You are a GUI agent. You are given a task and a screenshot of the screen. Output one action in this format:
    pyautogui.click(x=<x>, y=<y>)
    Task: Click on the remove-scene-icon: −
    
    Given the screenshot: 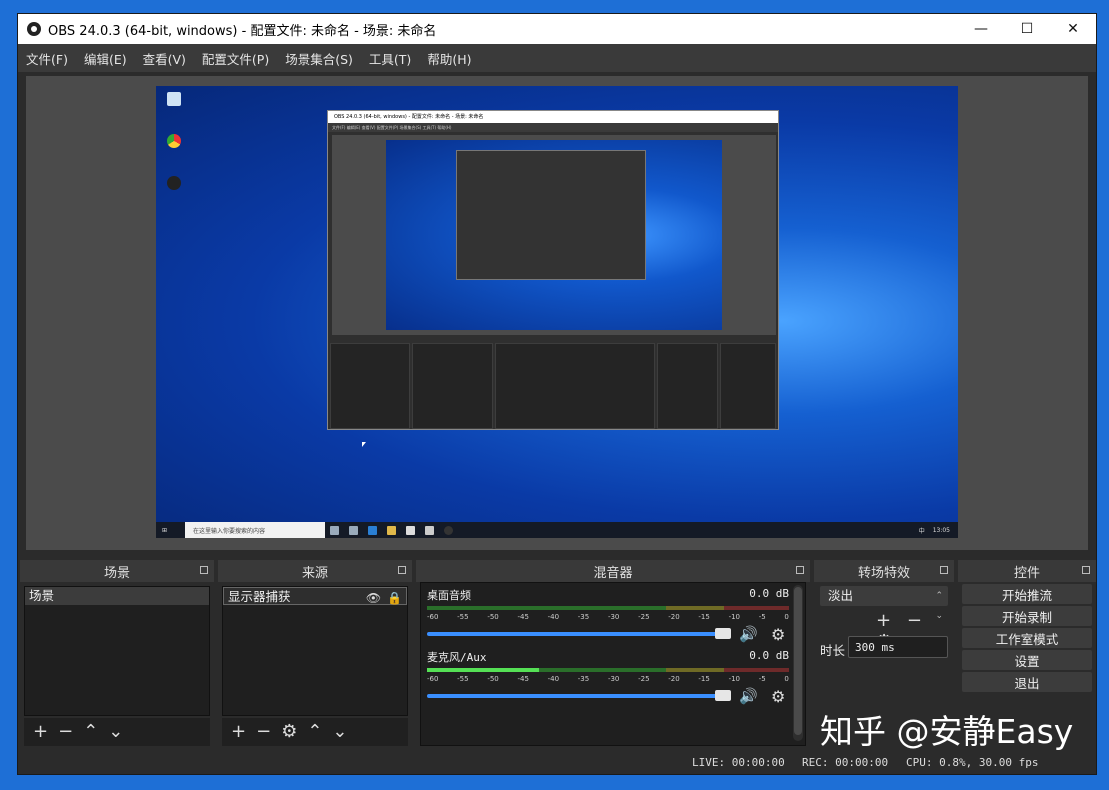 What is the action you would take?
    pyautogui.click(x=65, y=732)
    